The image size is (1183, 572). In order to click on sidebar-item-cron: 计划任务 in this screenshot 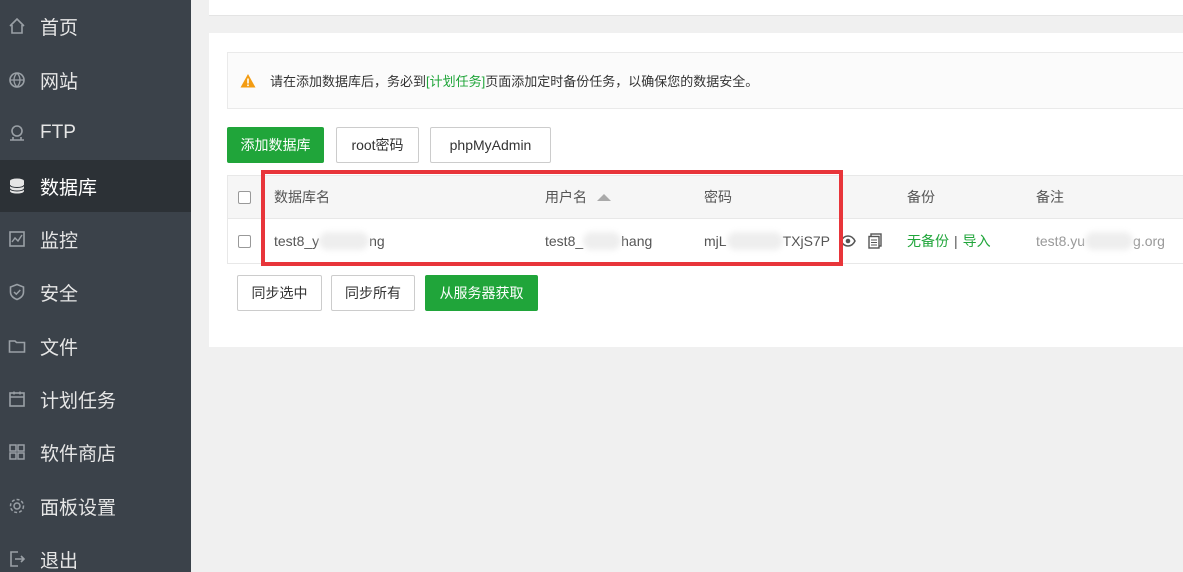, I will do `click(95, 399)`.